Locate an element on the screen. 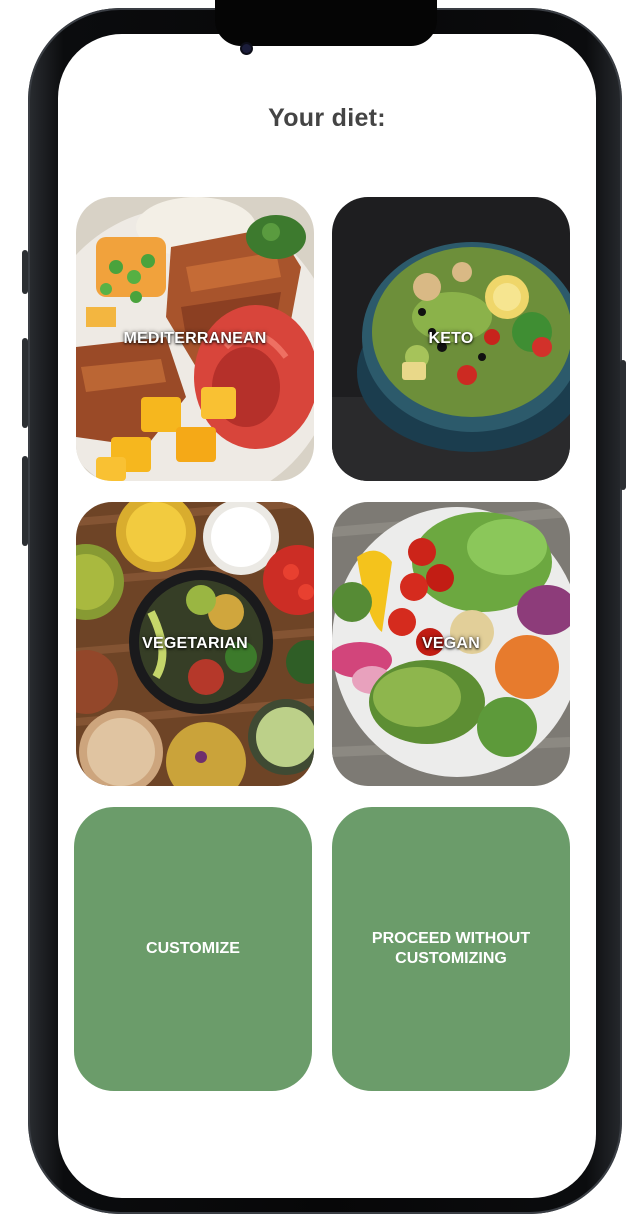 The width and height of the screenshot is (626, 1221). diet-label-keto: KETO is located at coordinates (451, 338).